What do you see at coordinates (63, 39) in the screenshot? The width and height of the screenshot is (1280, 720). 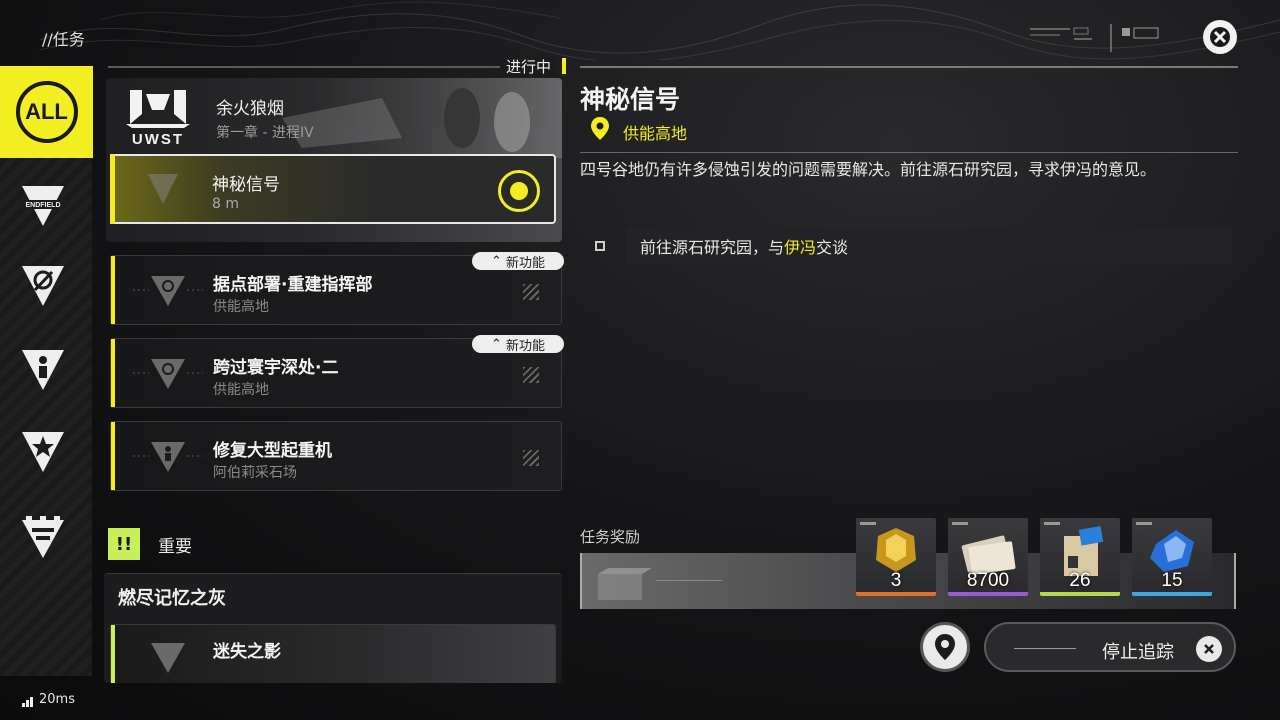 I see `breadcrumb: //任务` at bounding box center [63, 39].